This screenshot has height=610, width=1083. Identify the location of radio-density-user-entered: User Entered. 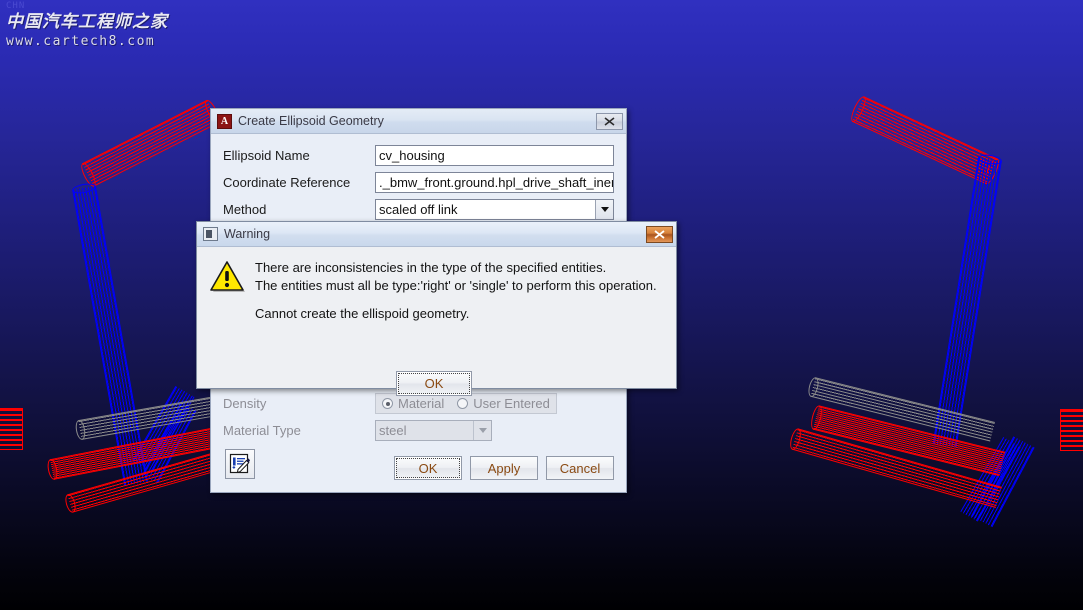
(503, 403).